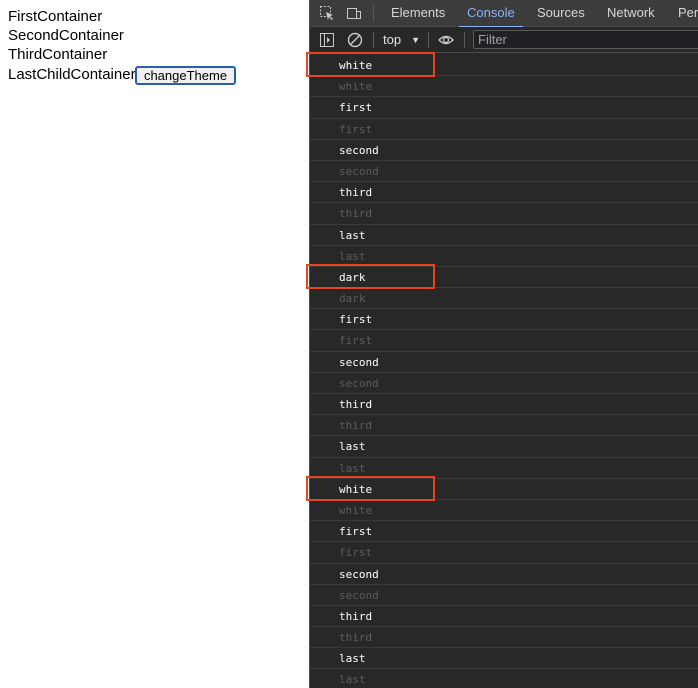  What do you see at coordinates (327, 13) in the screenshot?
I see `inspect-icon` at bounding box center [327, 13].